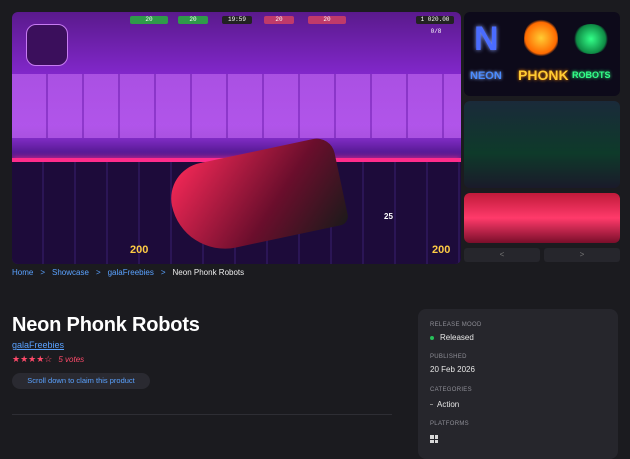 Image resolution: width=630 pixels, height=459 pixels. What do you see at coordinates (237, 20) in the screenshot?
I see `hud-timer: 19:59` at bounding box center [237, 20].